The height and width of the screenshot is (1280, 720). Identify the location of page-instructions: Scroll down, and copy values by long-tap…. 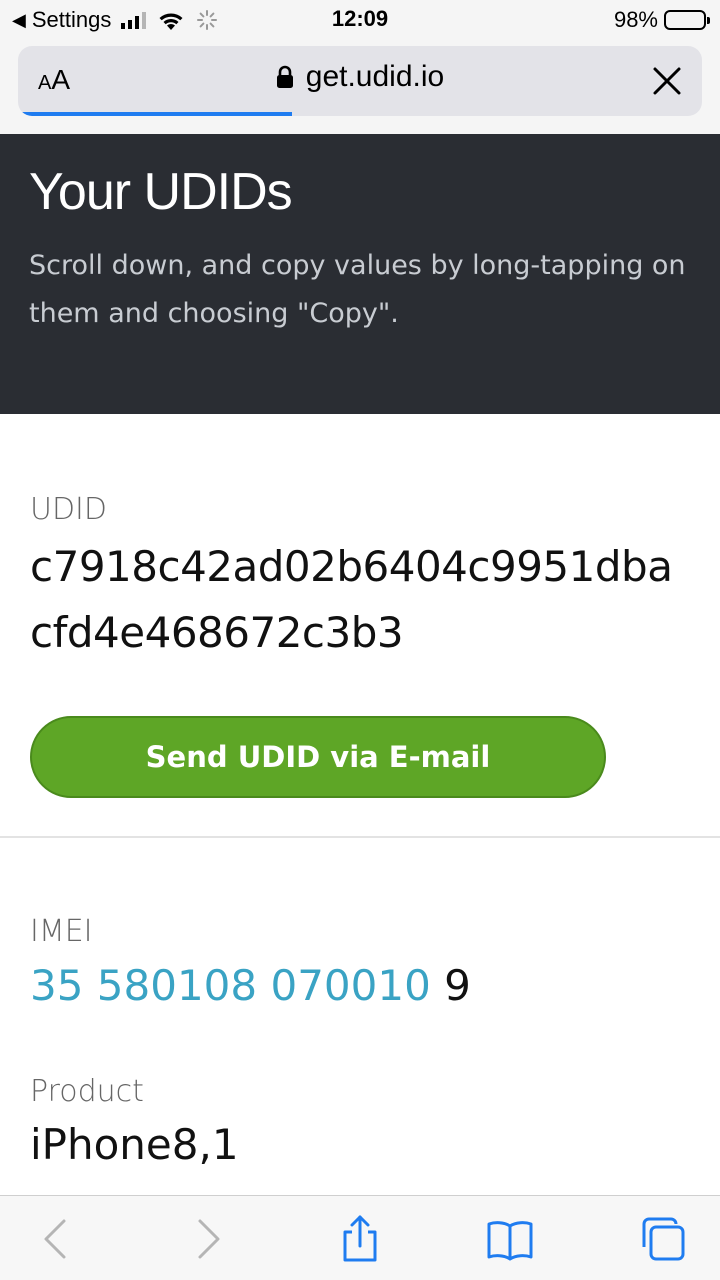
(357, 289).